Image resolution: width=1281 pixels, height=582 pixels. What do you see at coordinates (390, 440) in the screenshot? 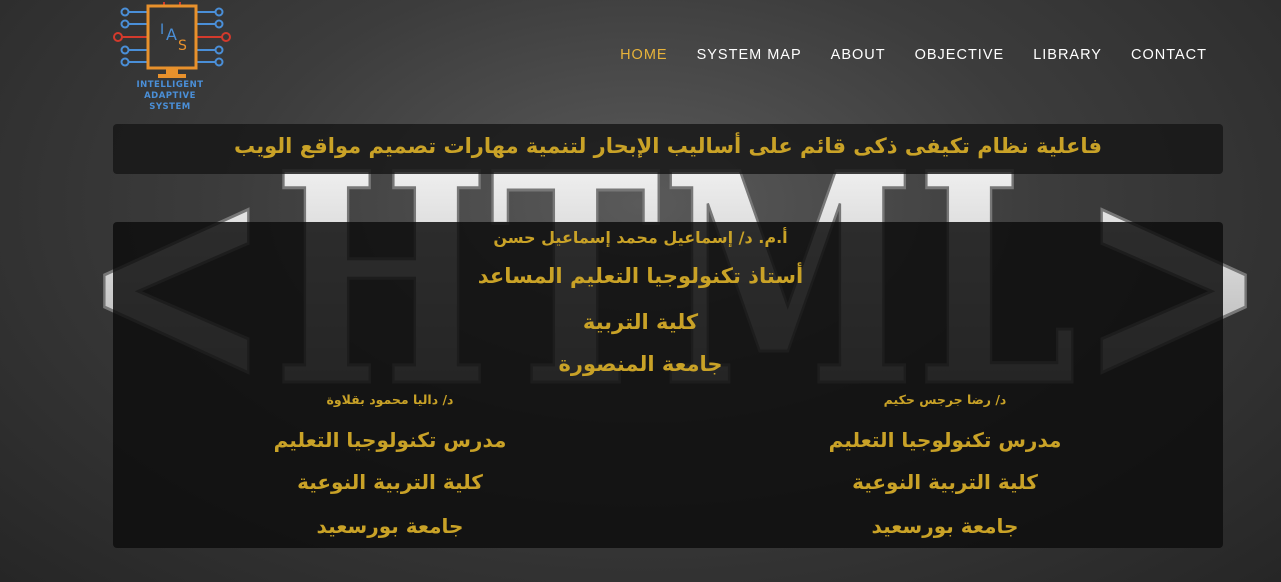
I see `left-supervisor-position: مدرس تكنولوجيا التعليم` at bounding box center [390, 440].